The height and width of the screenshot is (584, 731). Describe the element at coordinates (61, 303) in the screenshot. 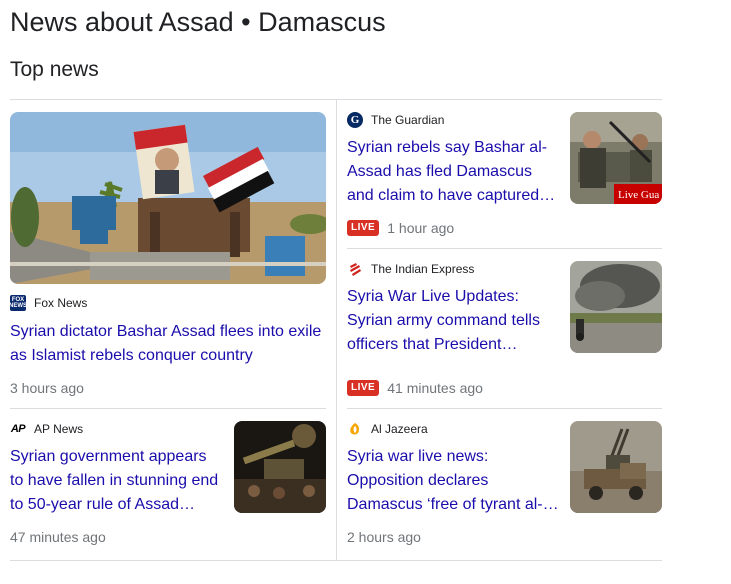

I see `source-name: Fox News` at that location.